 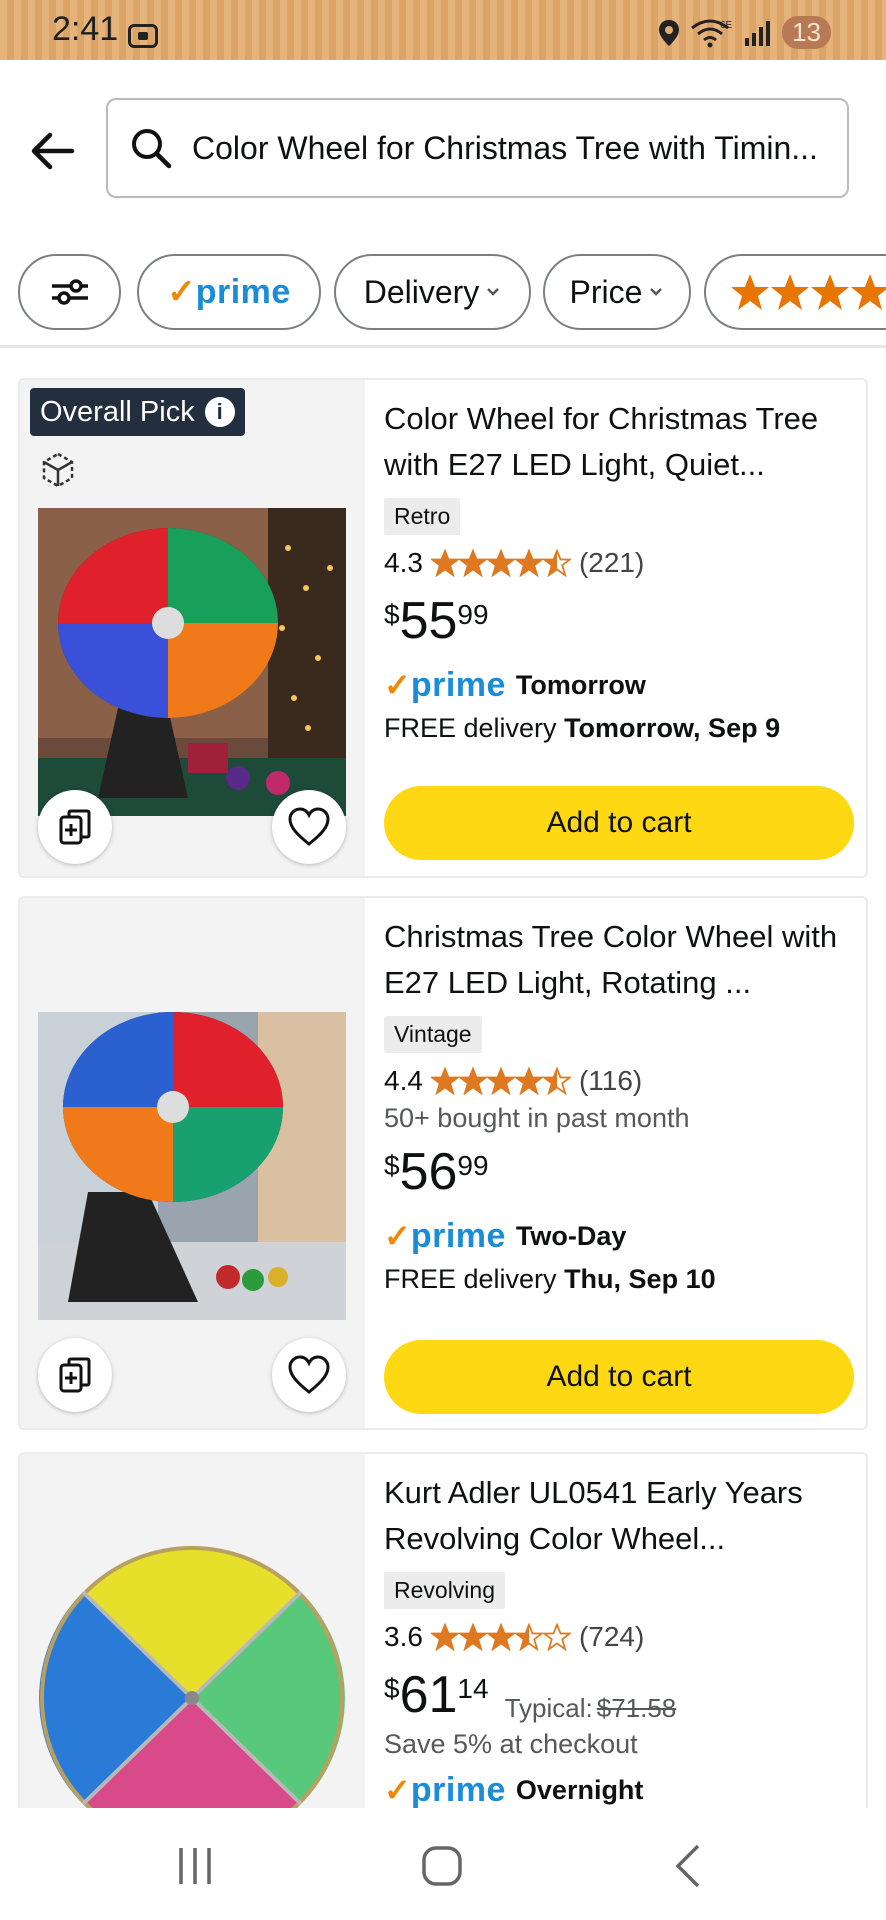 I want to click on product-image-panel: Overall Pick i, so click(x=192, y=628).